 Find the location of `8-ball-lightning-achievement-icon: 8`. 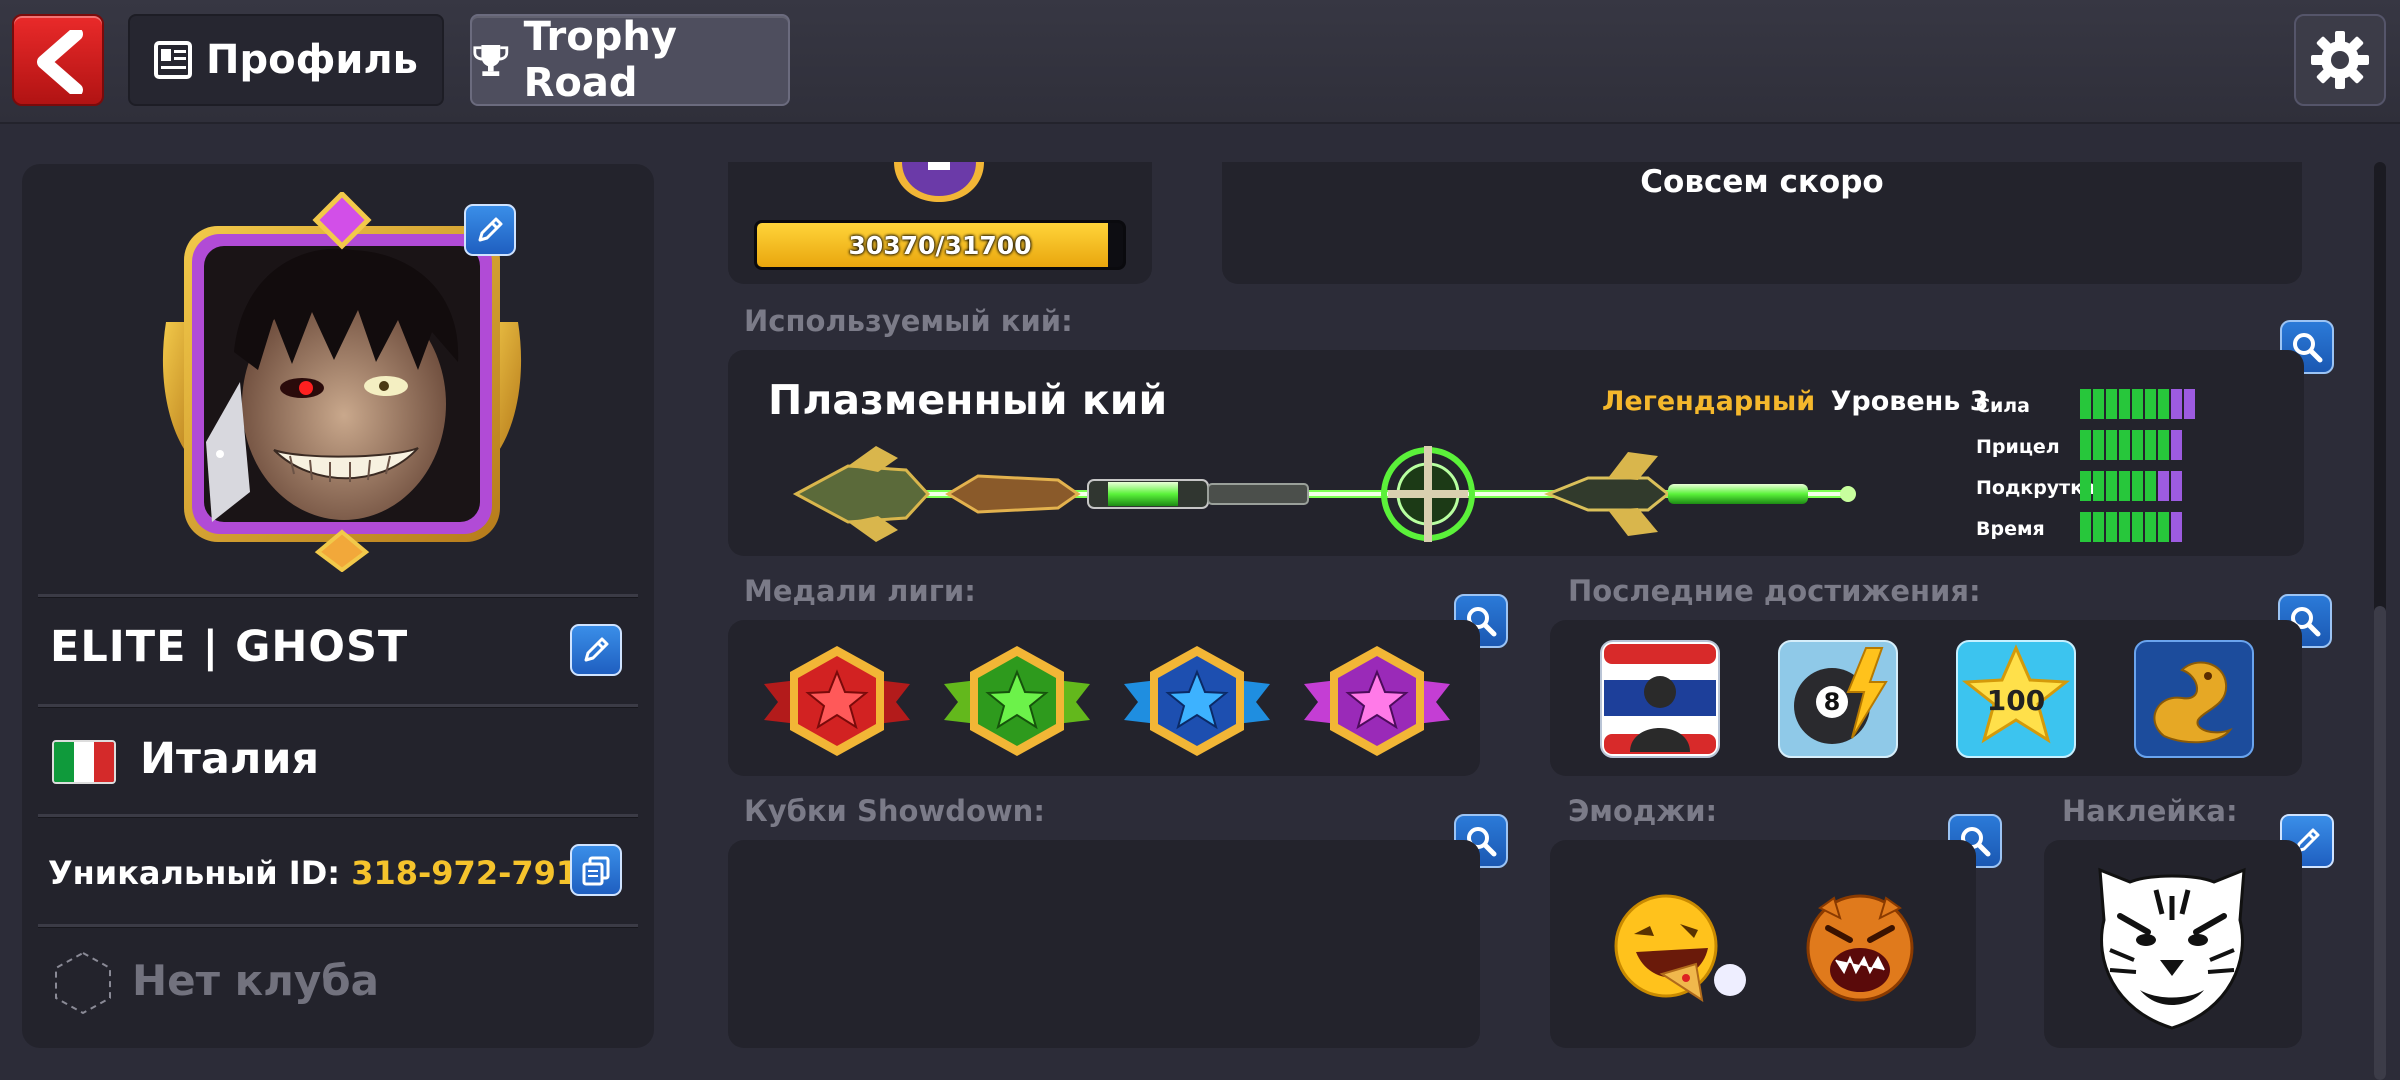

8-ball-lightning-achievement-icon: 8 is located at coordinates (1838, 699).